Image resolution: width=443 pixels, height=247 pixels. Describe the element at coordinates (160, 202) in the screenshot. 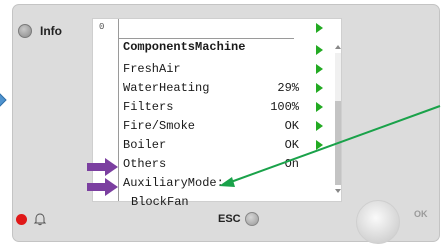

I see `detail-value: BlockFan` at that location.